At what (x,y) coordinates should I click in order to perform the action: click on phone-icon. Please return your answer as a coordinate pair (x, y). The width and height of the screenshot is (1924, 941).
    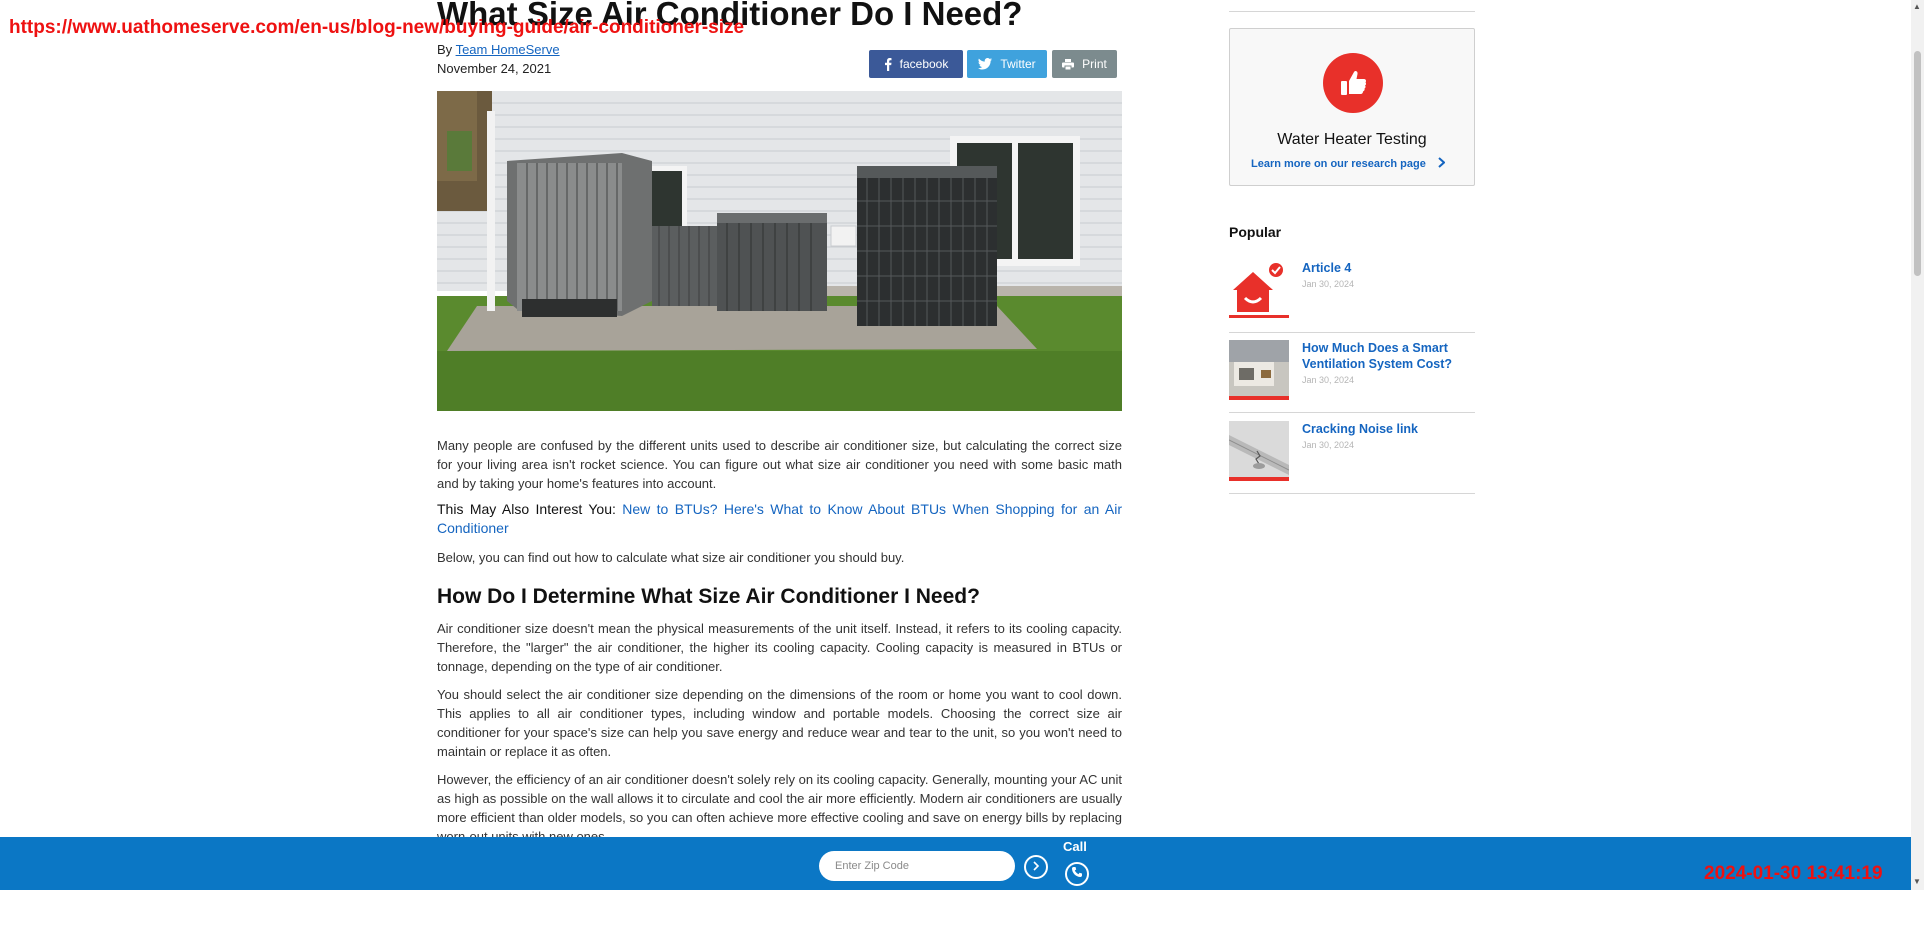
    Looking at the image, I should click on (1077, 874).